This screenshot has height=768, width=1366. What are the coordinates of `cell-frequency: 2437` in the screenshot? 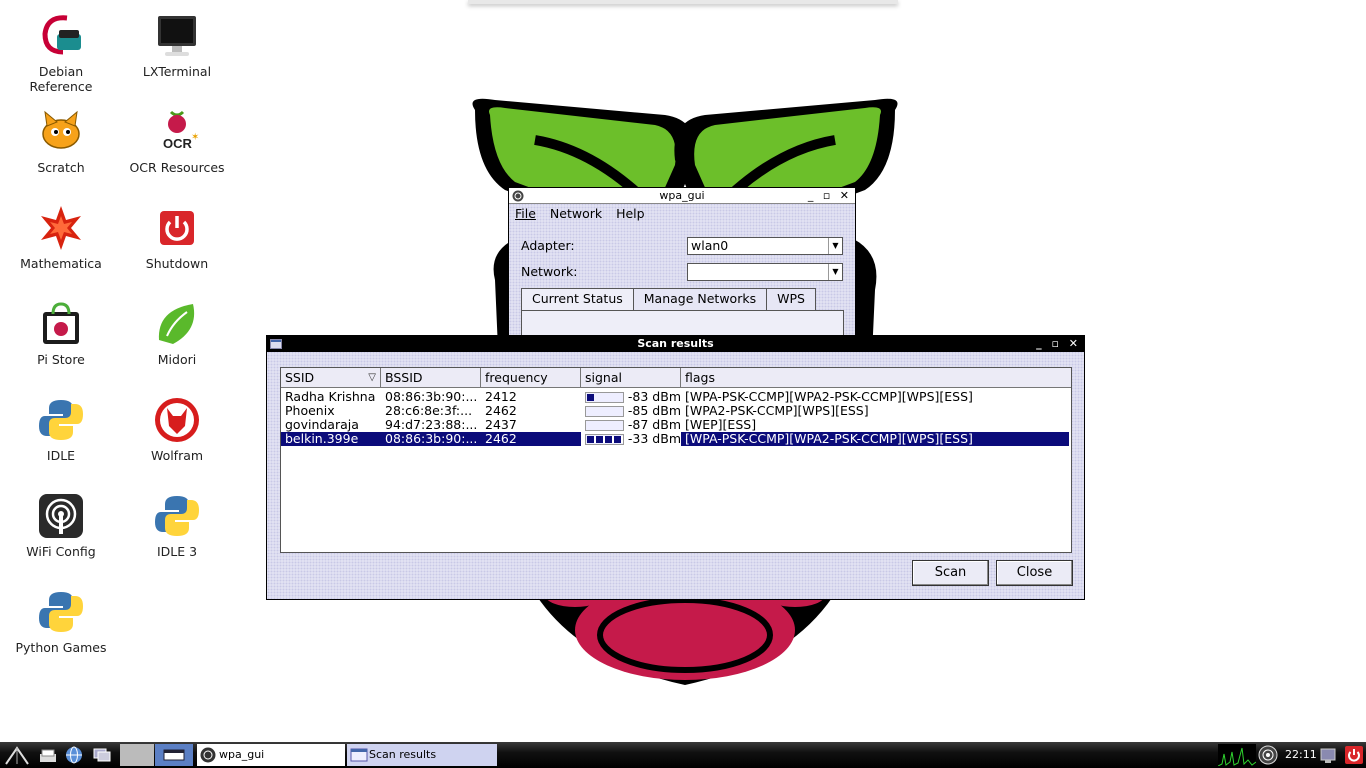 It's located at (501, 425).